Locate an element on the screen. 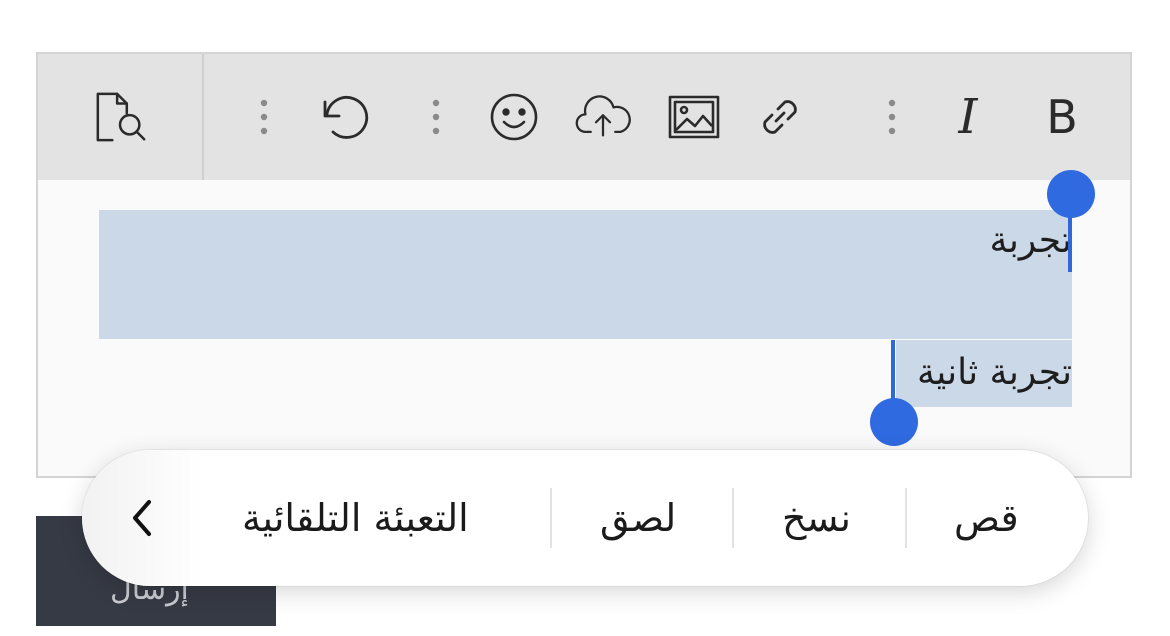 This screenshot has width=1170, height=636. chevron-left-icon is located at coordinates (142, 518).